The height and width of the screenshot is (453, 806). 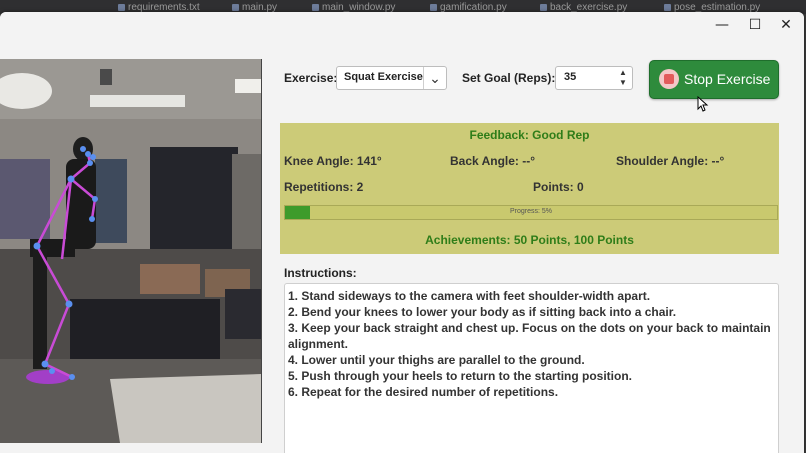 What do you see at coordinates (318, 344) in the screenshot?
I see `instruction-line: alignment.` at bounding box center [318, 344].